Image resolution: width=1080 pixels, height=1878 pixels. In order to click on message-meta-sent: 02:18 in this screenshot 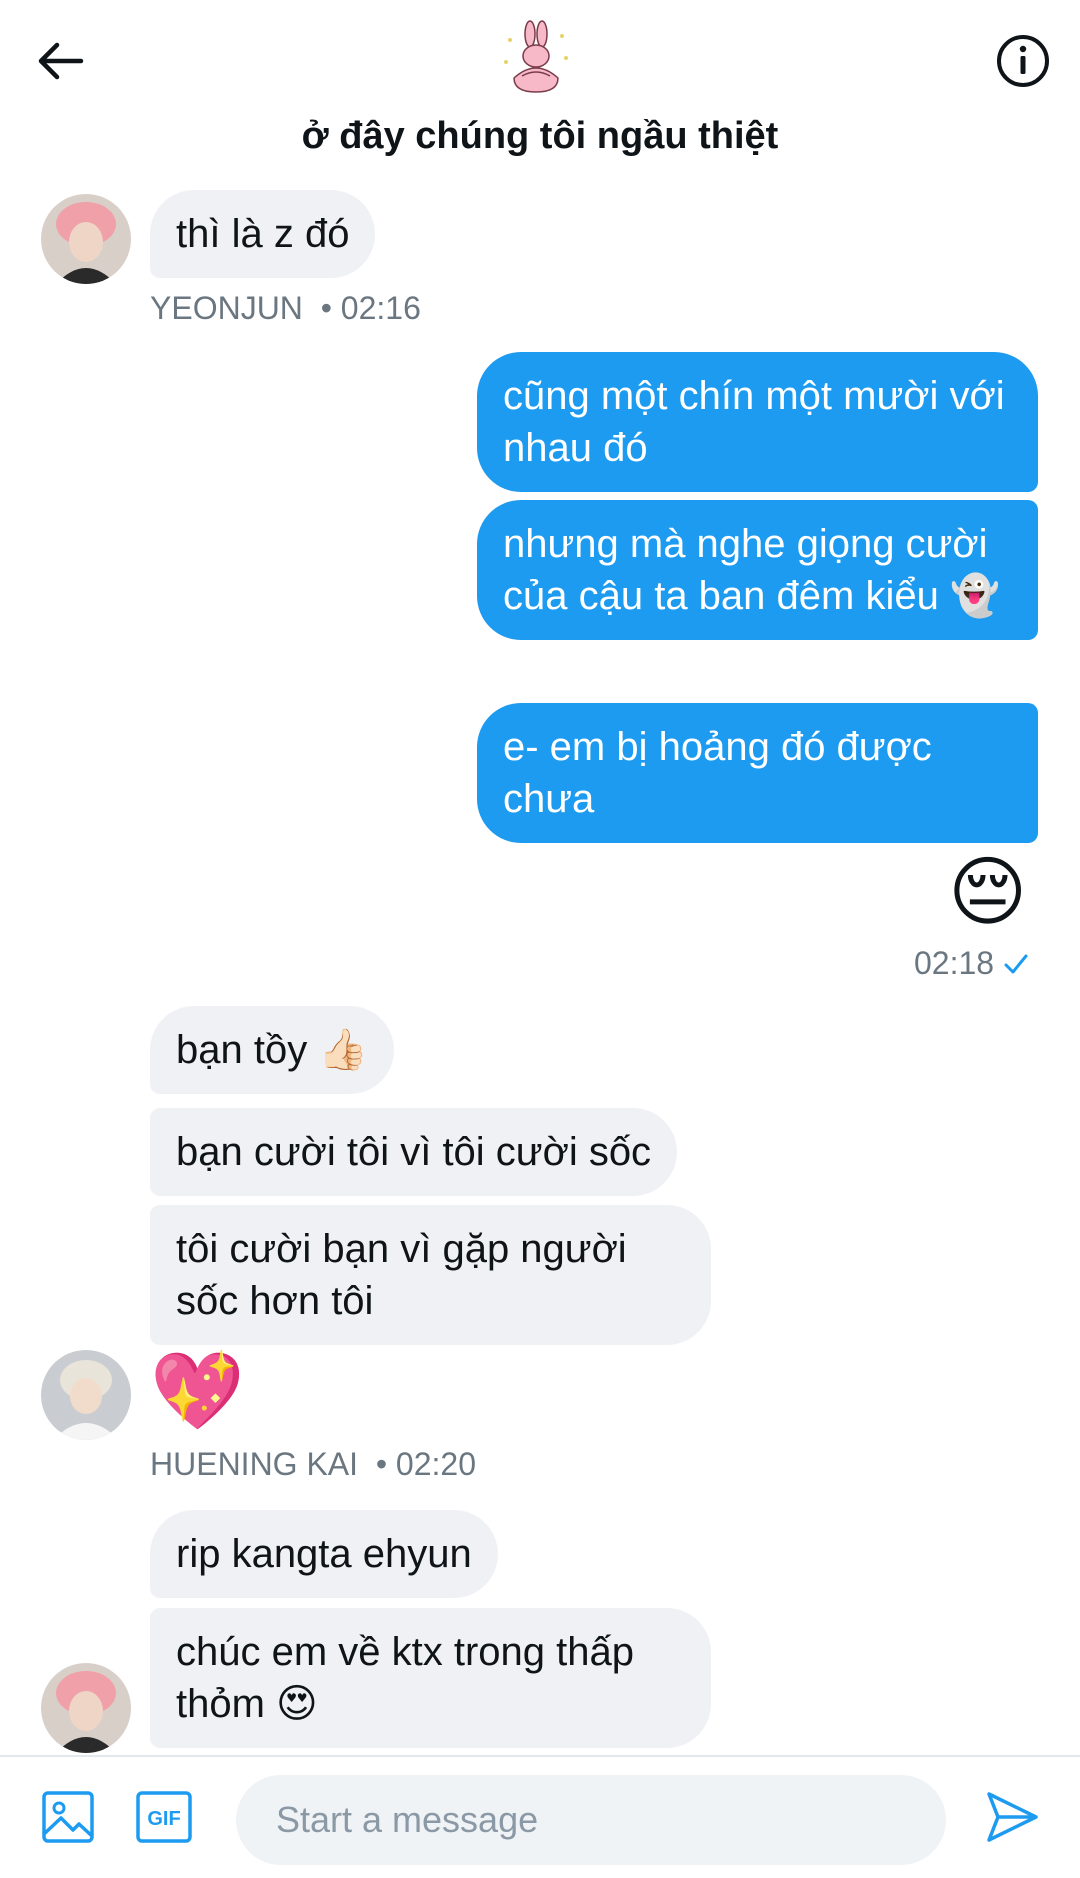, I will do `click(972, 963)`.